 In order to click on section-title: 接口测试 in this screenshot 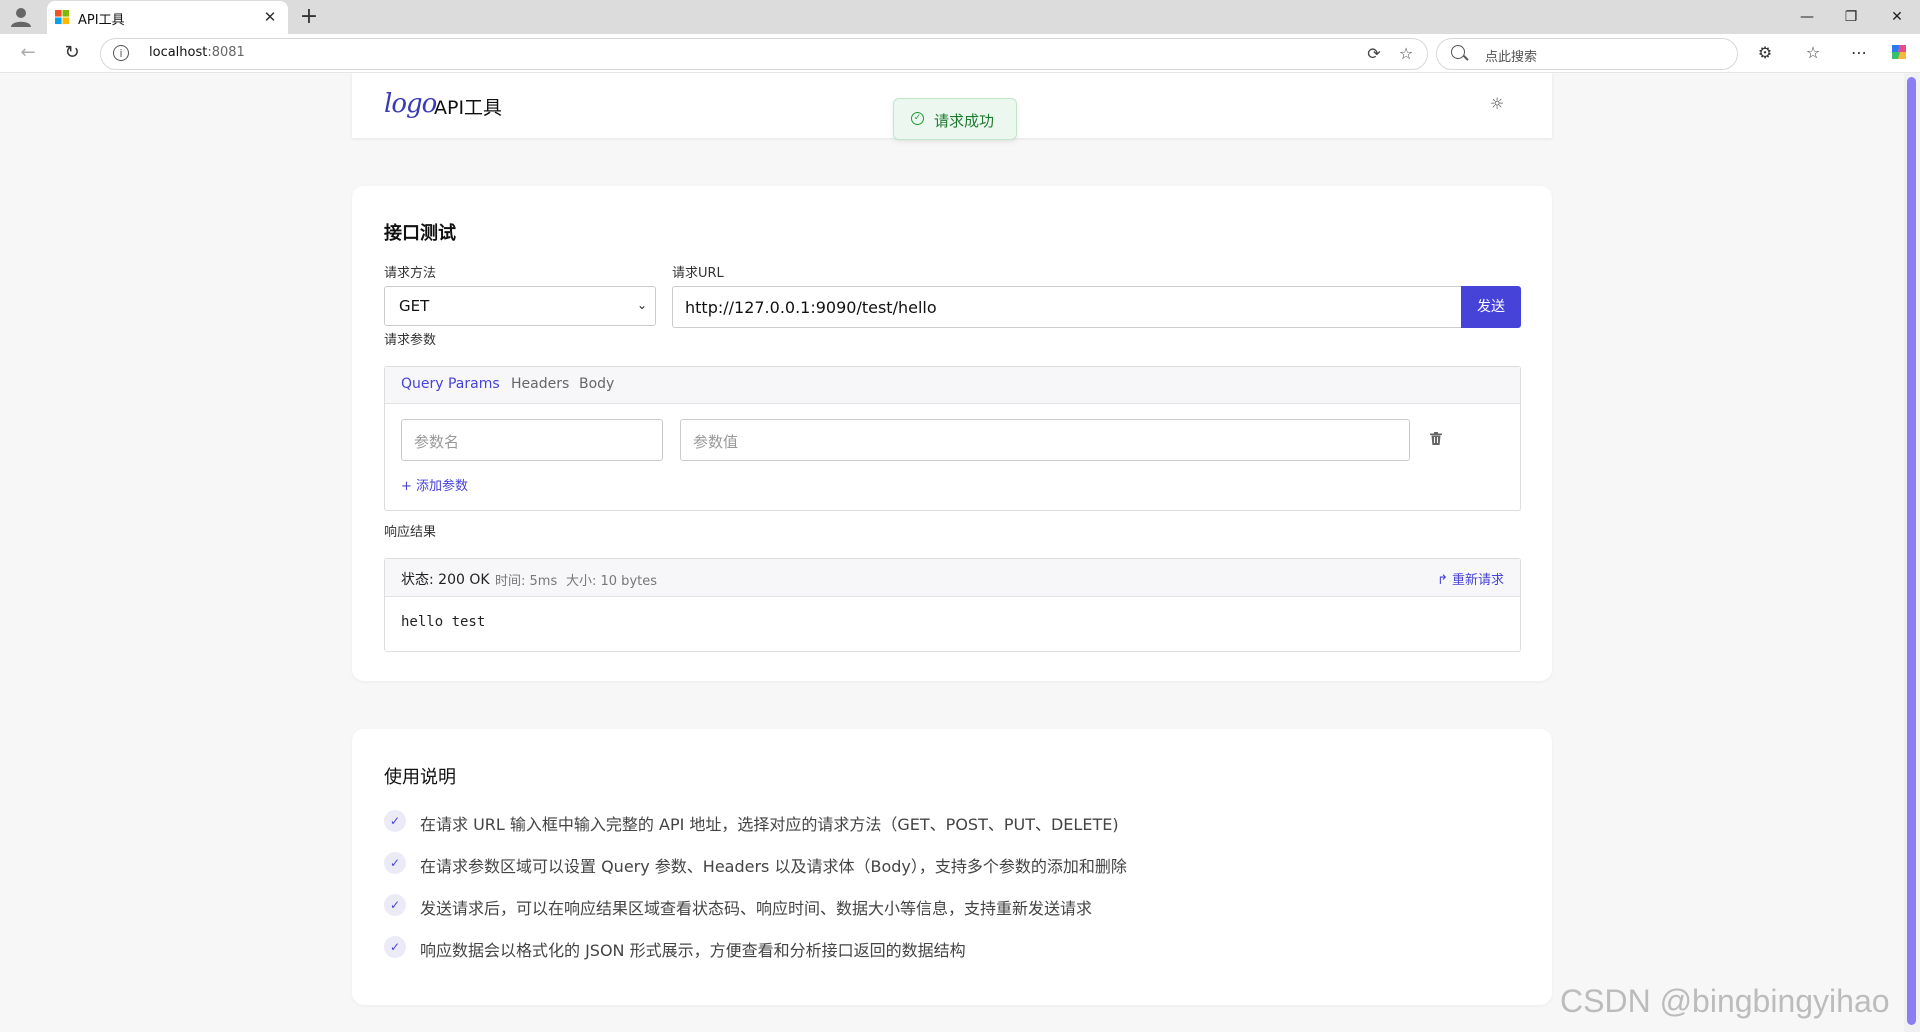, I will do `click(420, 233)`.